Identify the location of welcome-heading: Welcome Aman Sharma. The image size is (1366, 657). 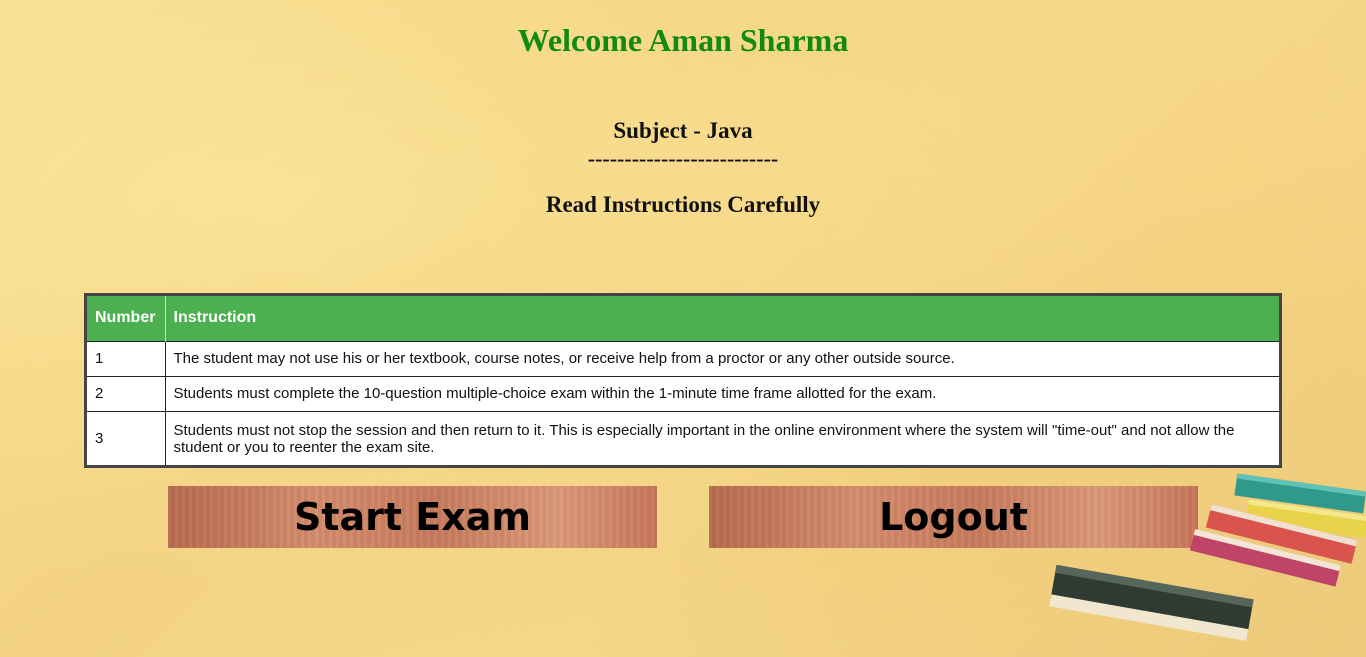
(683, 40).